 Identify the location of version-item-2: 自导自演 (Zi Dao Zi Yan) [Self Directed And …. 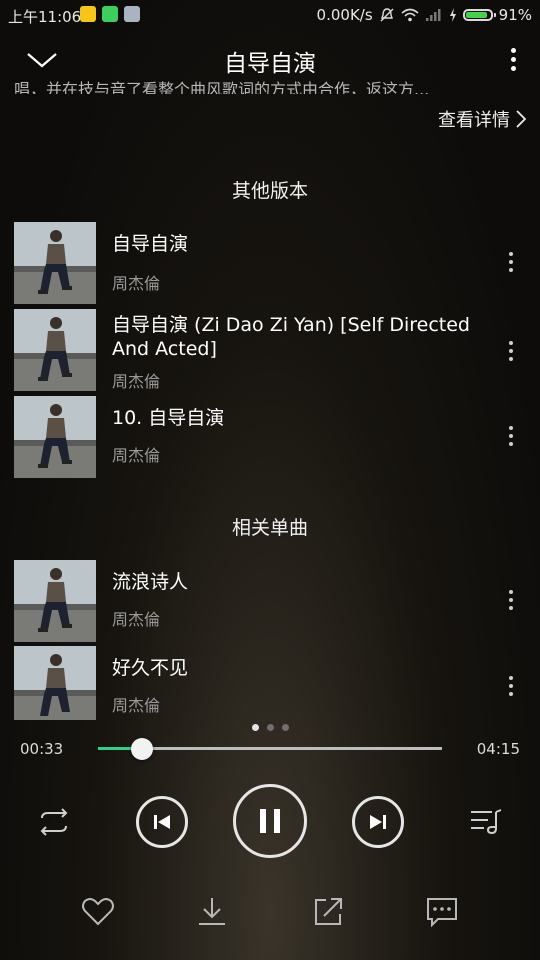
(270, 351).